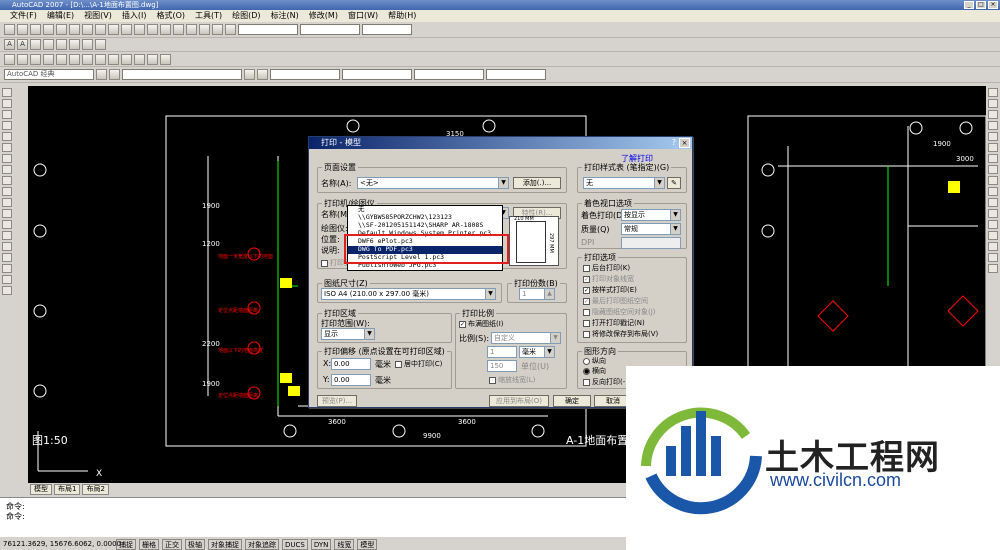 Image resolution: width=1000 pixels, height=550 pixels. Describe the element at coordinates (537, 352) in the screenshot. I see `scale-unit-select: 毫米 ▼` at that location.